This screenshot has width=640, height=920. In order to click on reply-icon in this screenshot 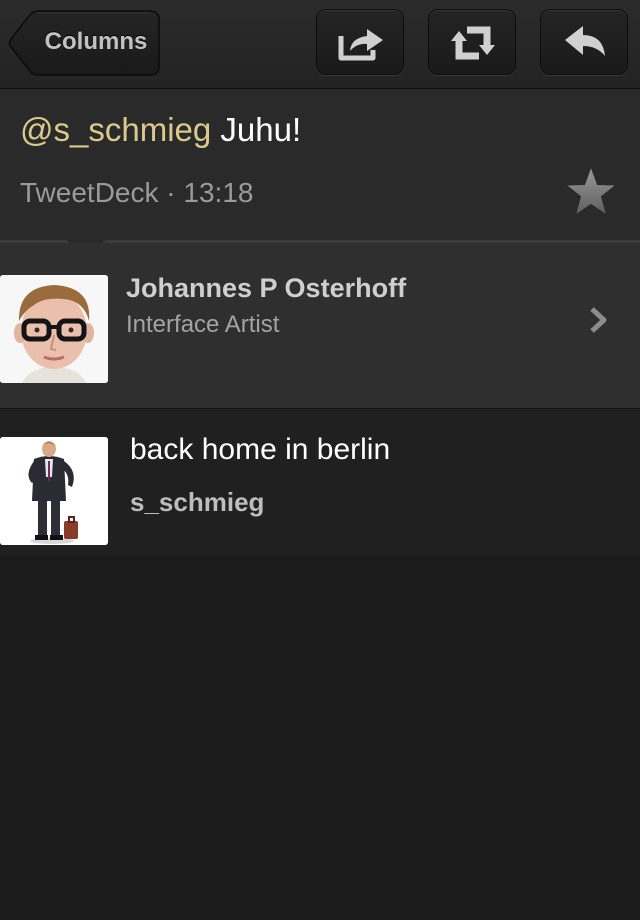, I will do `click(585, 41)`.